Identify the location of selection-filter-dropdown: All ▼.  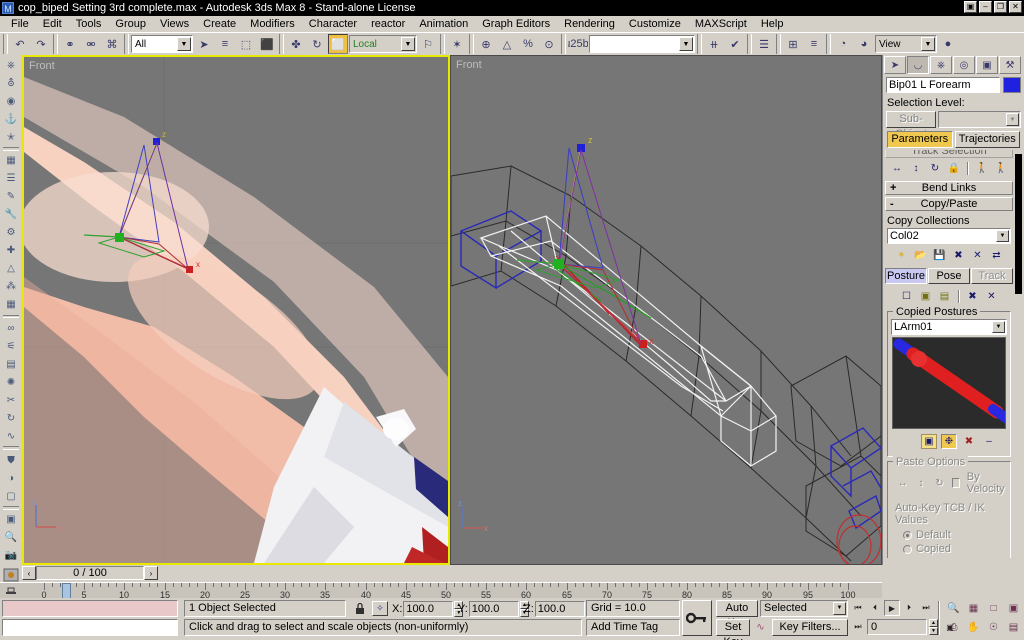
(162, 44).